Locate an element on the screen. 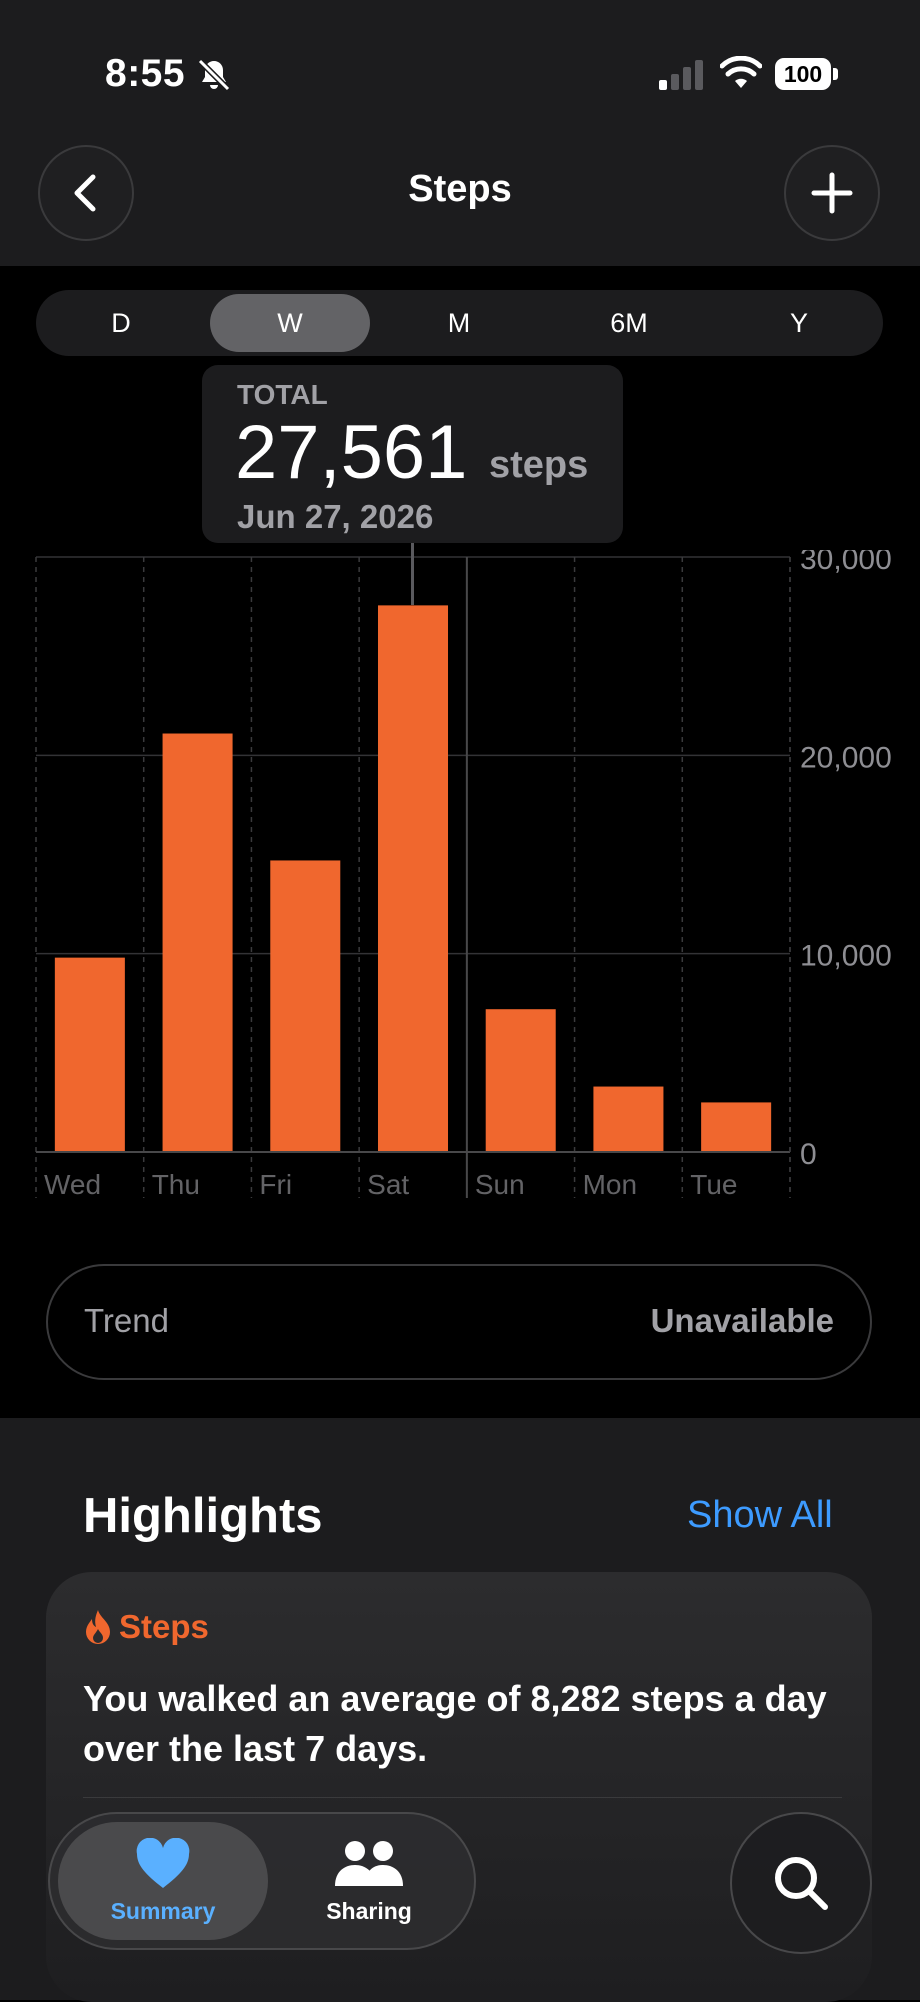 The width and height of the screenshot is (920, 2002). cellular-signal-icon is located at coordinates (681, 75).